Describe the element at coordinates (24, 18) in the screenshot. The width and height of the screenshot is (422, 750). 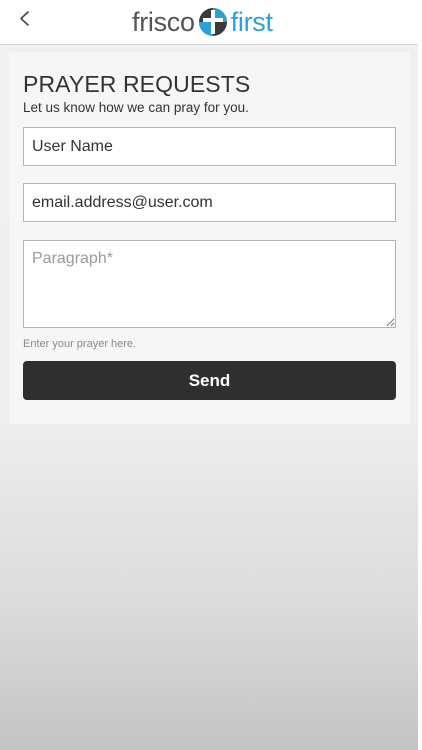
I see `chevron-left-icon` at that location.